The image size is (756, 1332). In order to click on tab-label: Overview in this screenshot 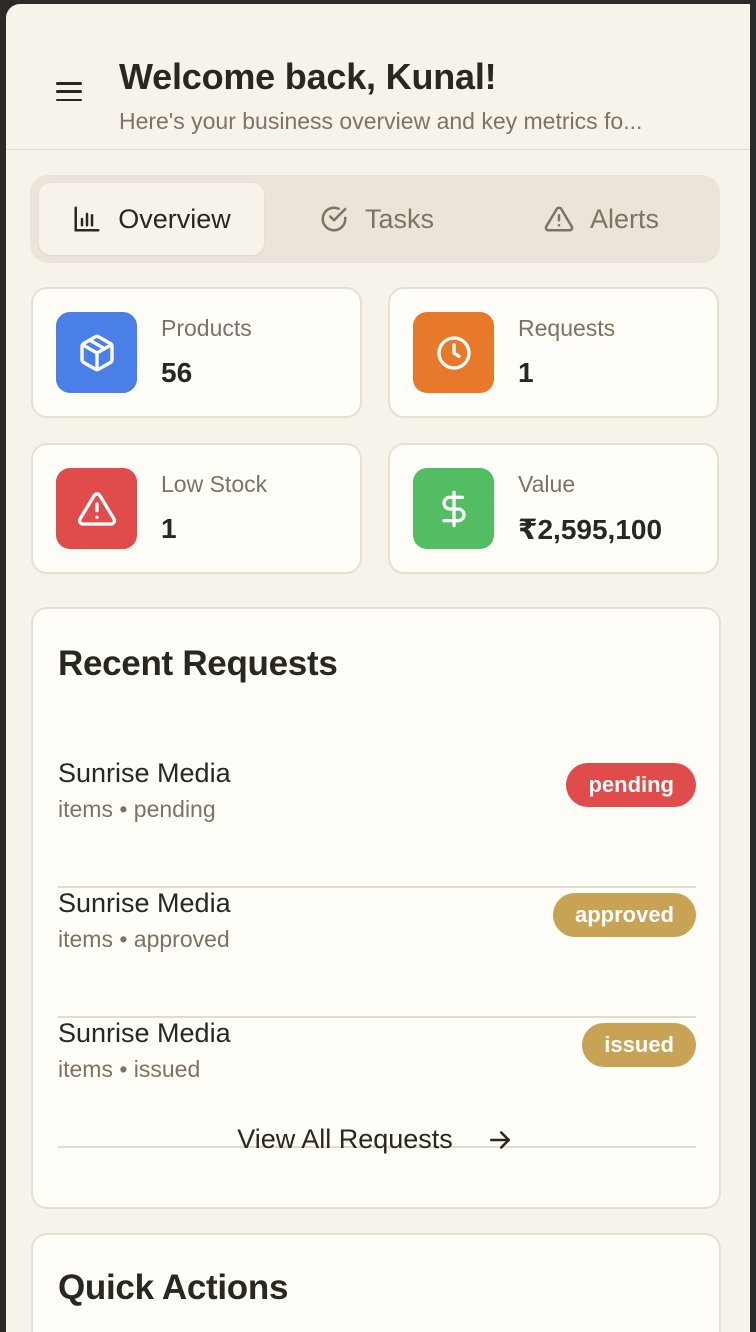, I will do `click(174, 218)`.